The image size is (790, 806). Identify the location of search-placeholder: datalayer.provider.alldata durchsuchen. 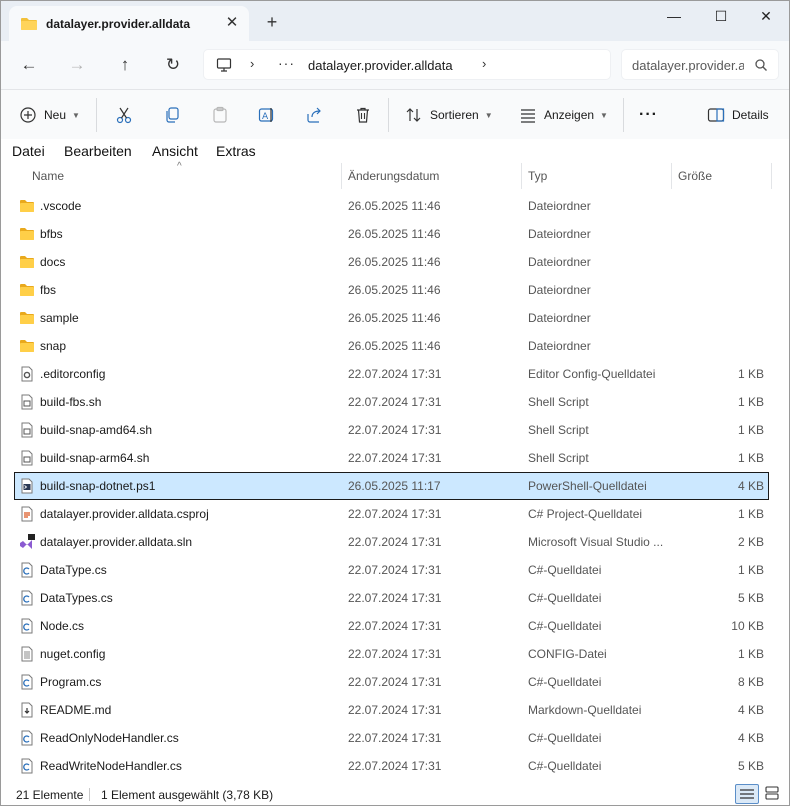
(688, 65).